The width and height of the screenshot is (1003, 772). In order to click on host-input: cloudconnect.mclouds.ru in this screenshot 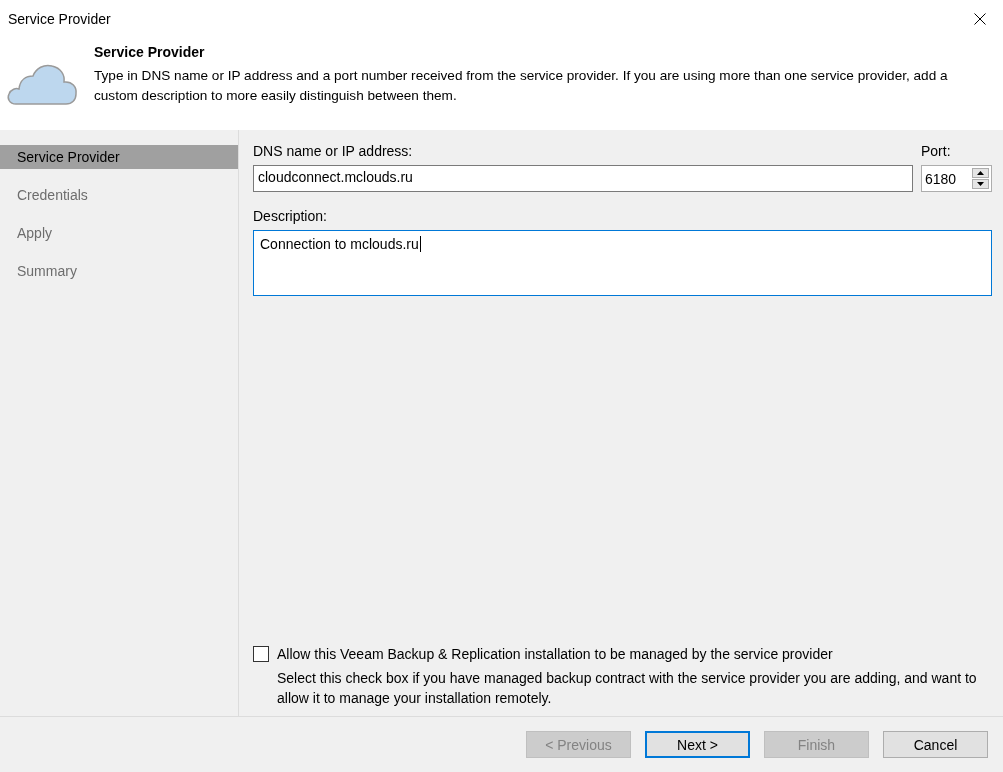, I will do `click(583, 178)`.